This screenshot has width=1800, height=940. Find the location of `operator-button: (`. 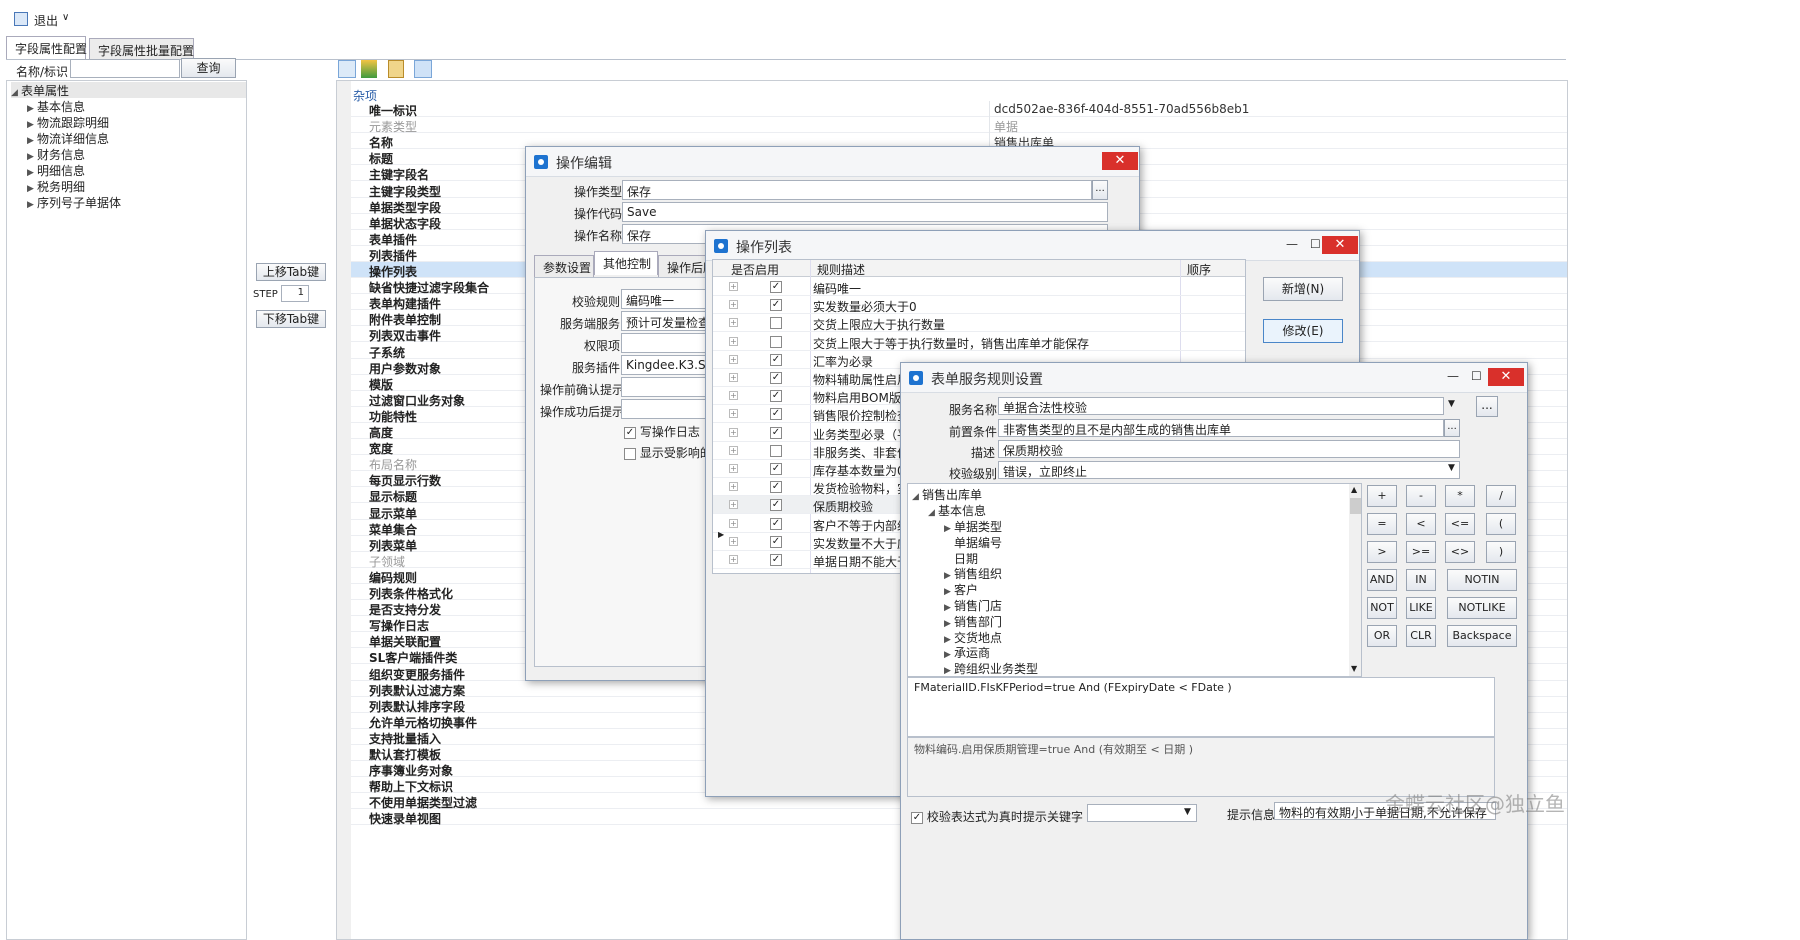

operator-button: ( is located at coordinates (1501, 524).